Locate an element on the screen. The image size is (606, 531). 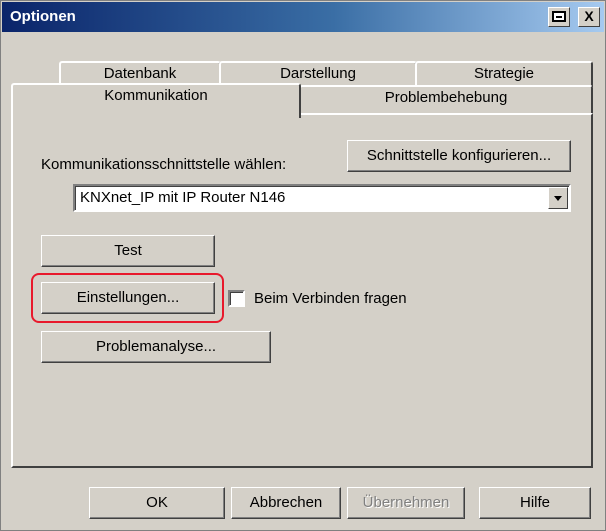
close-button: X is located at coordinates (589, 17).